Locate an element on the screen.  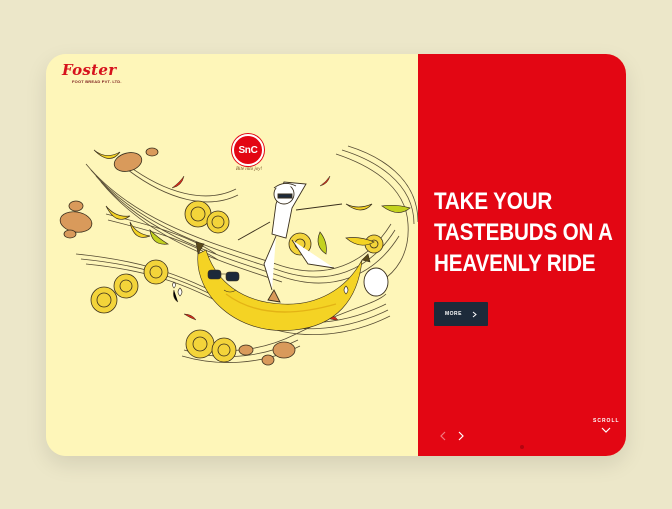
small-bananas is located at coordinates (252, 226).